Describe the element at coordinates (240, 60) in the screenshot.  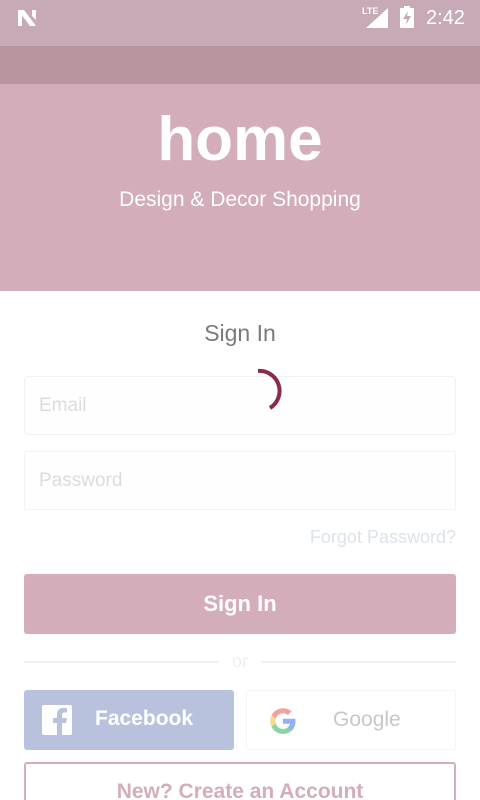
I see `app-toolbar` at that location.